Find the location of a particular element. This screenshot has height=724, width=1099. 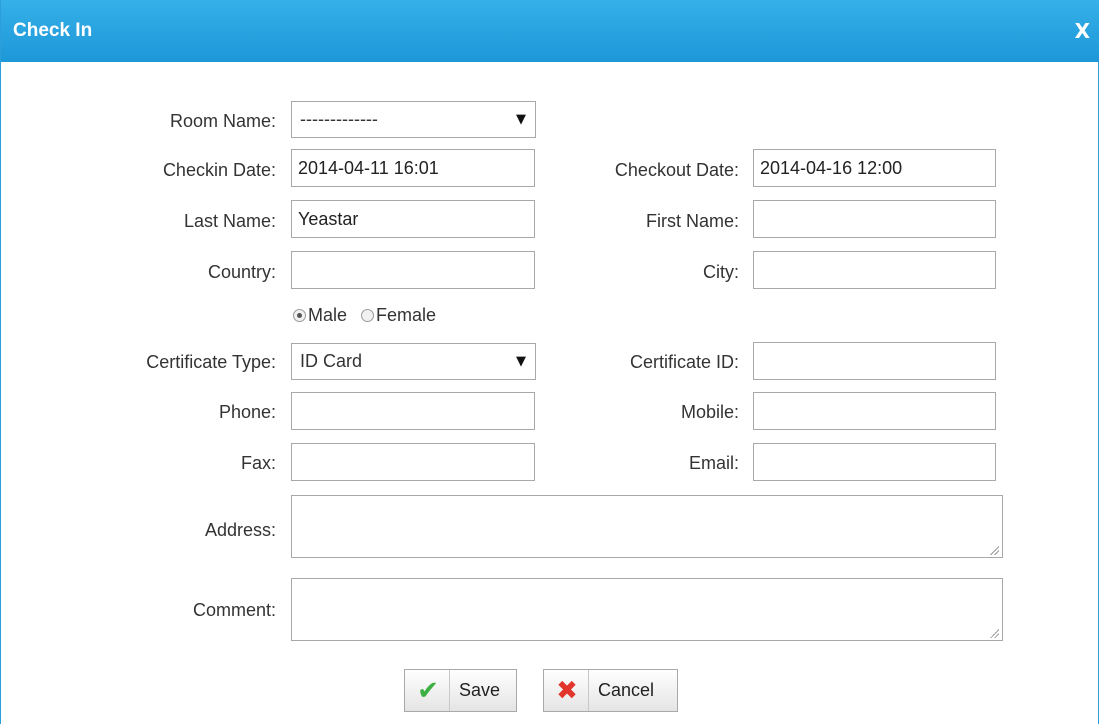

certificate-id-input is located at coordinates (874, 361).